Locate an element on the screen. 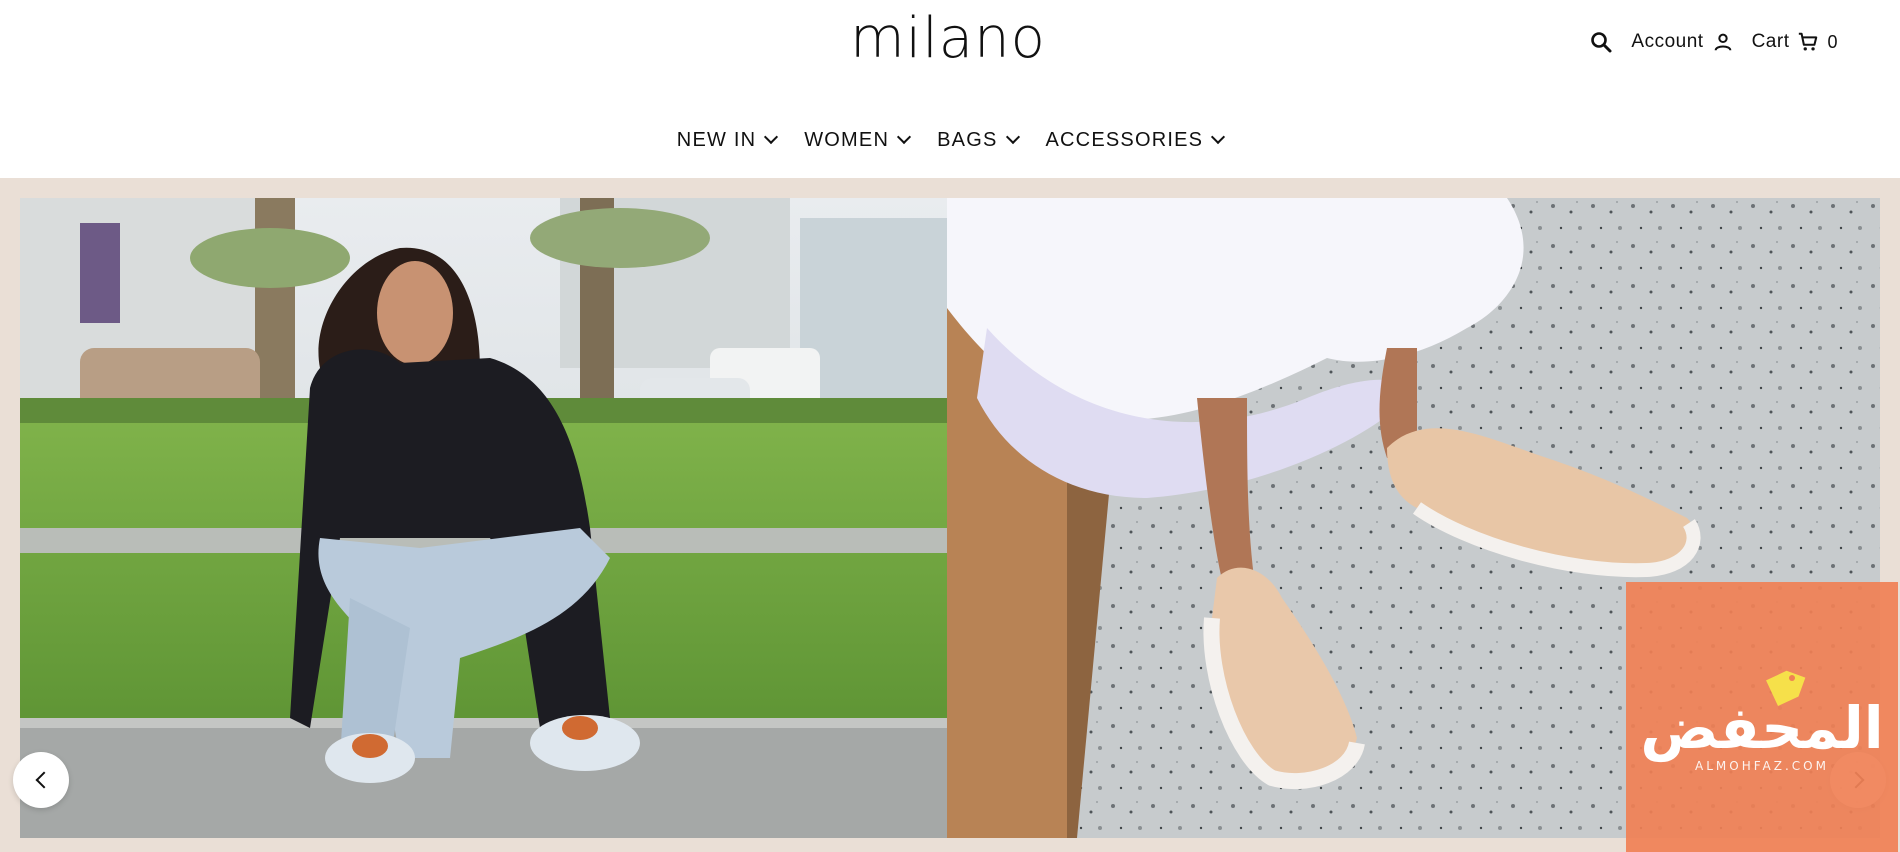 The image size is (1900, 852). site-logo: milano is located at coordinates (948, 39).